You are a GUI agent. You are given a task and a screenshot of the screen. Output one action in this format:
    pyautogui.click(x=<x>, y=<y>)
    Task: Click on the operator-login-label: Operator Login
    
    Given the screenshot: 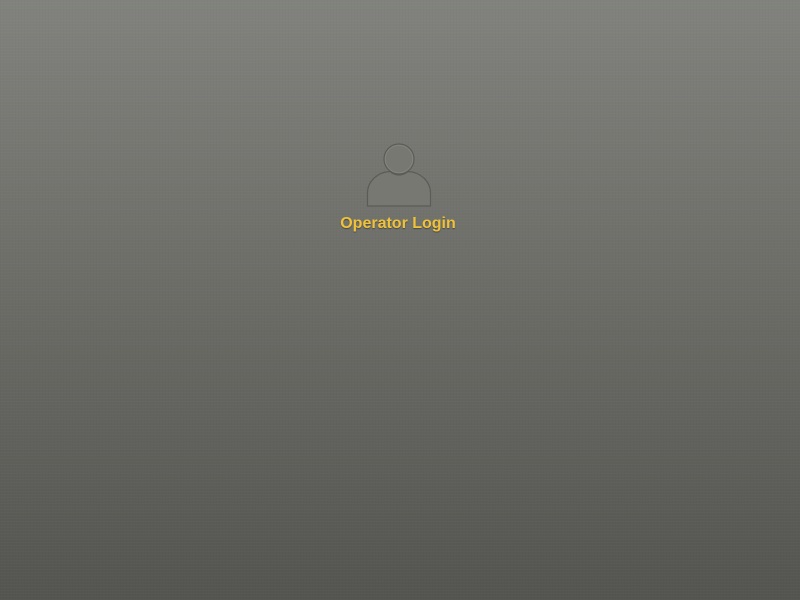 What is the action you would take?
    pyautogui.click(x=398, y=224)
    